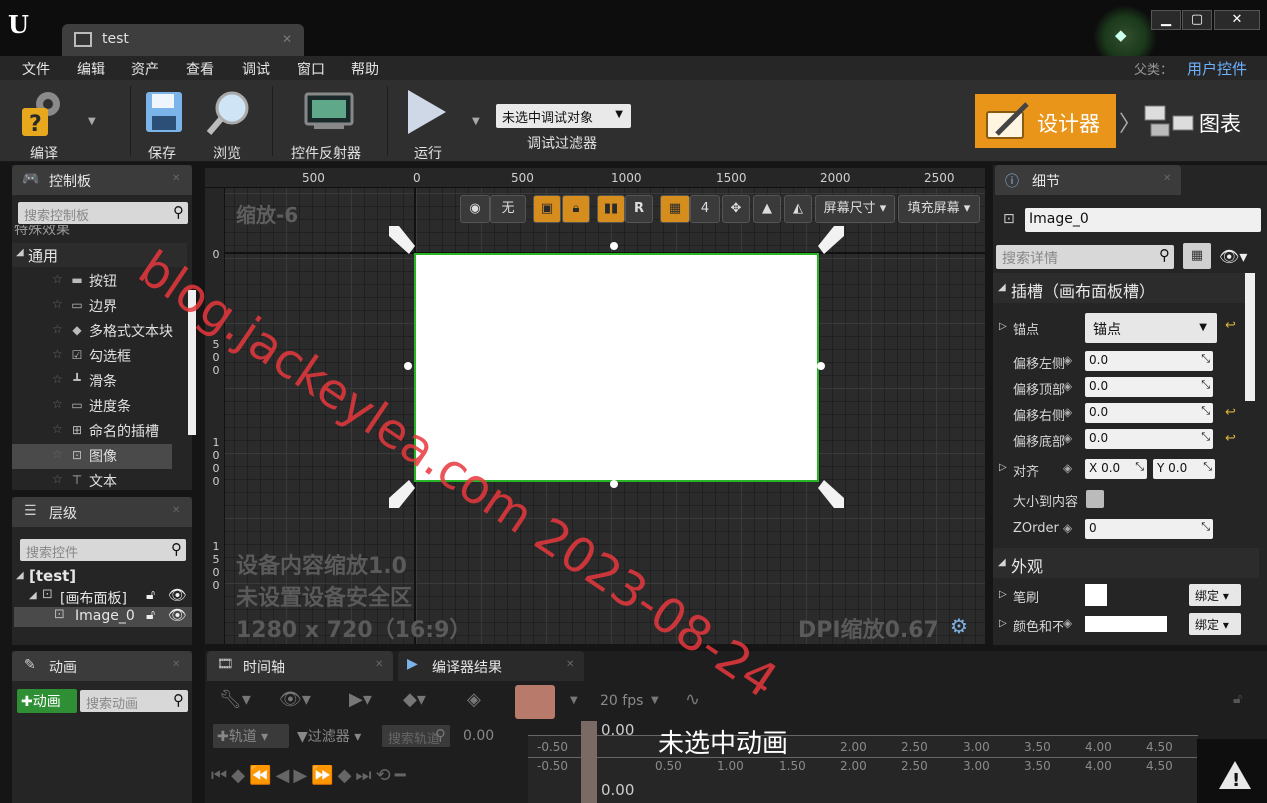  What do you see at coordinates (183, 40) in the screenshot?
I see `document-tab-test: test ✕` at bounding box center [183, 40].